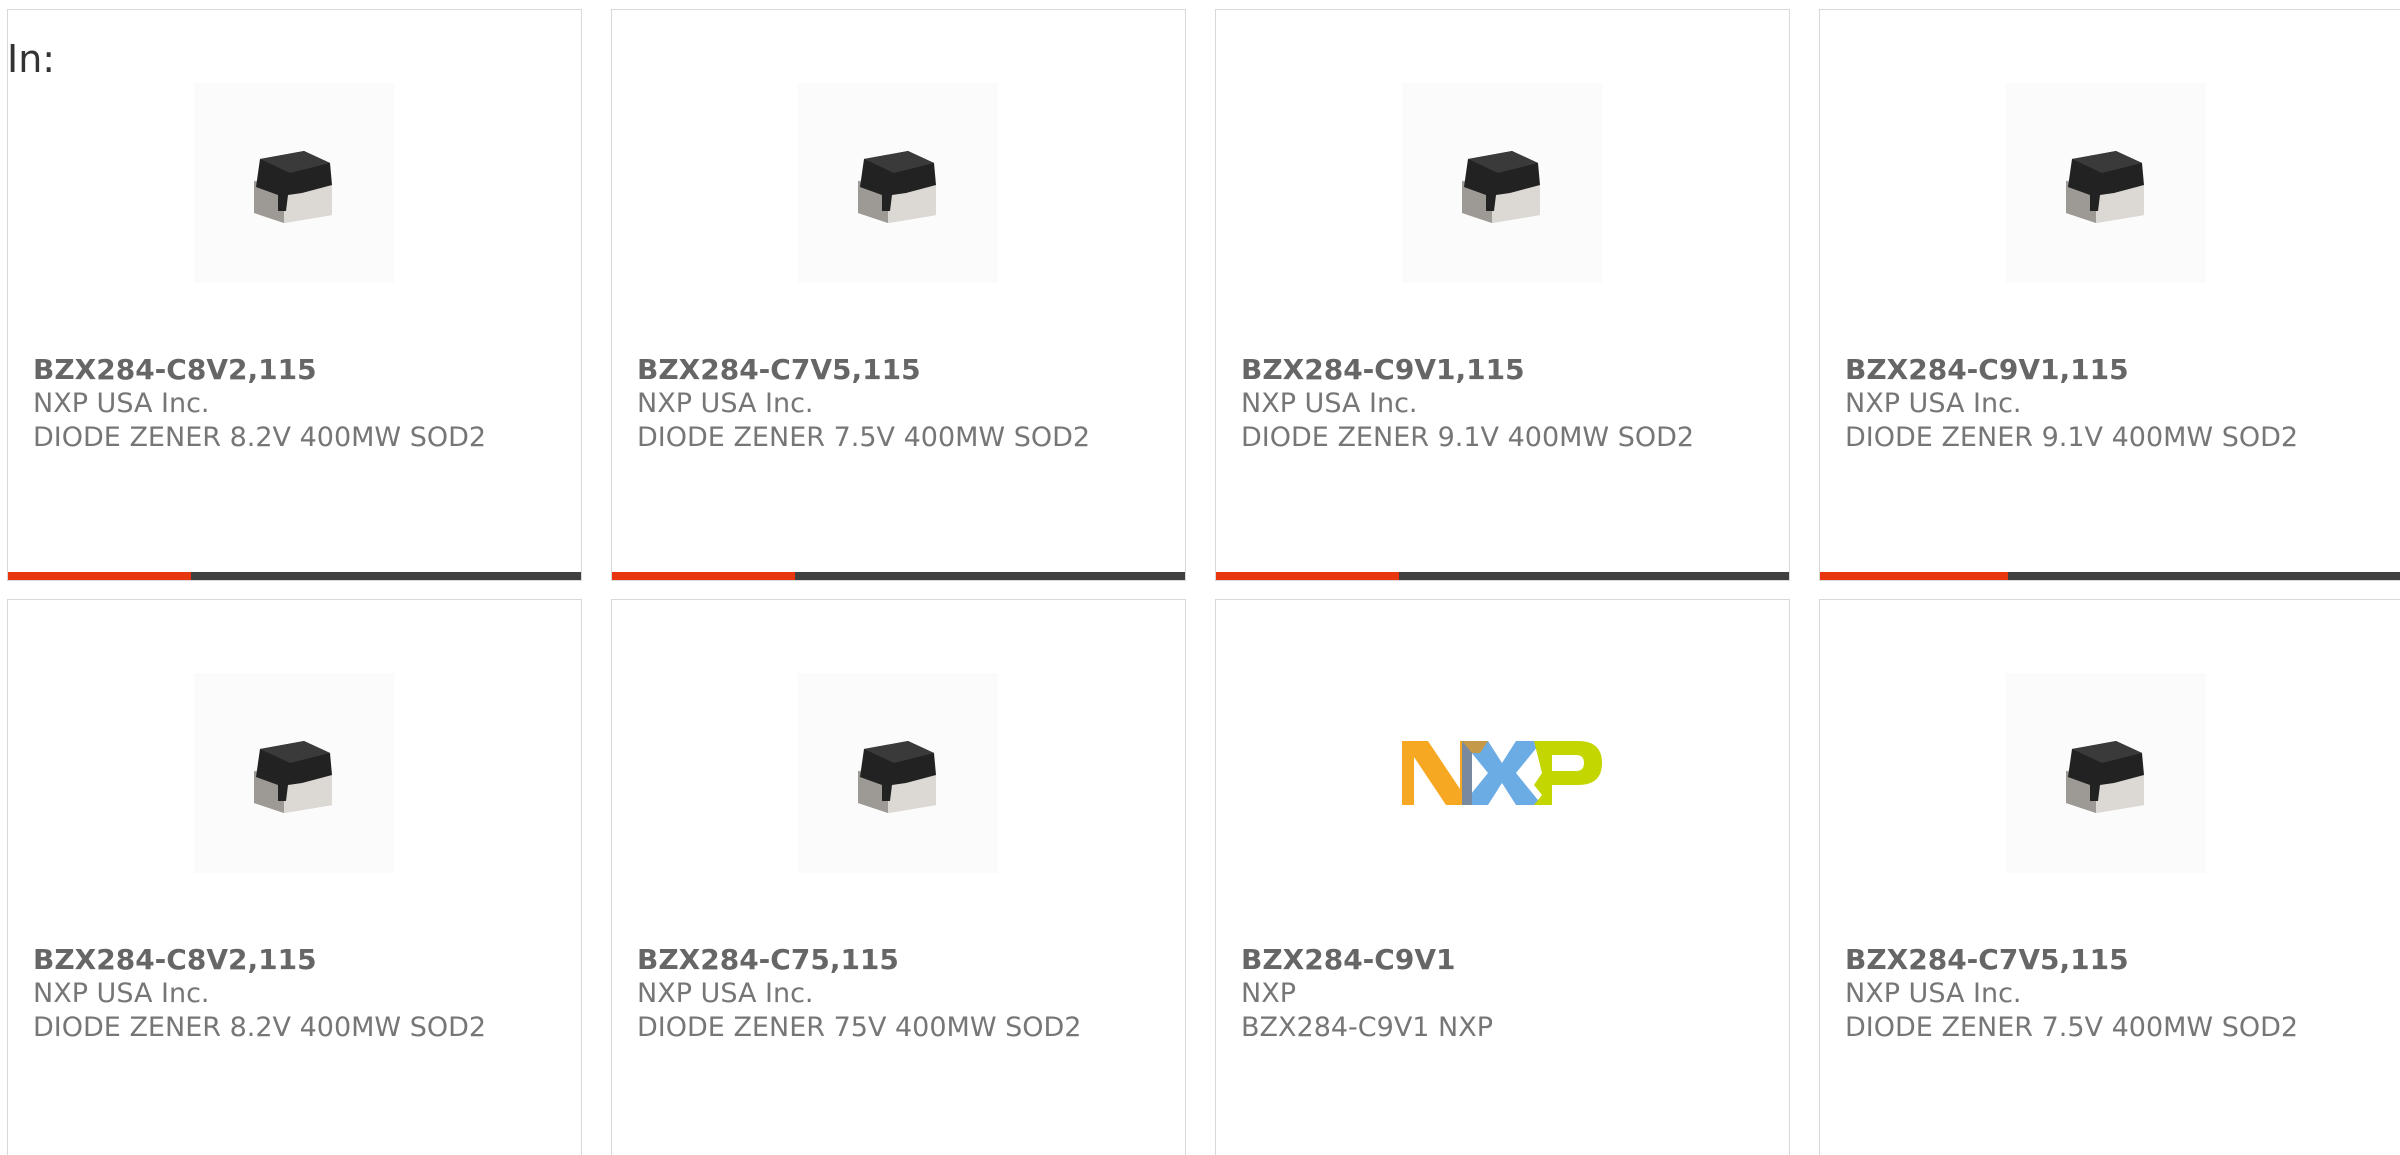 This screenshot has width=2400, height=1155. I want to click on product-info: BZX284-C9V1 NXP BZX284-C9V1 NXP, so click(1510, 994).